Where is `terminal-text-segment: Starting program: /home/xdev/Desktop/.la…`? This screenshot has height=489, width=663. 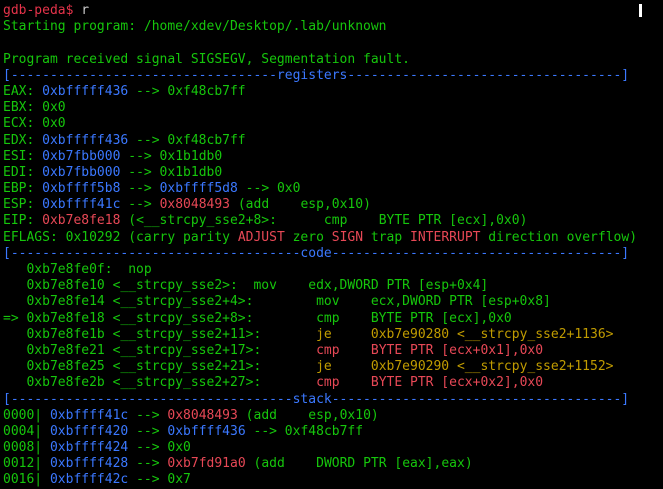 terminal-text-segment: Starting program: /home/xdev/Desktop/.la… is located at coordinates (195, 27).